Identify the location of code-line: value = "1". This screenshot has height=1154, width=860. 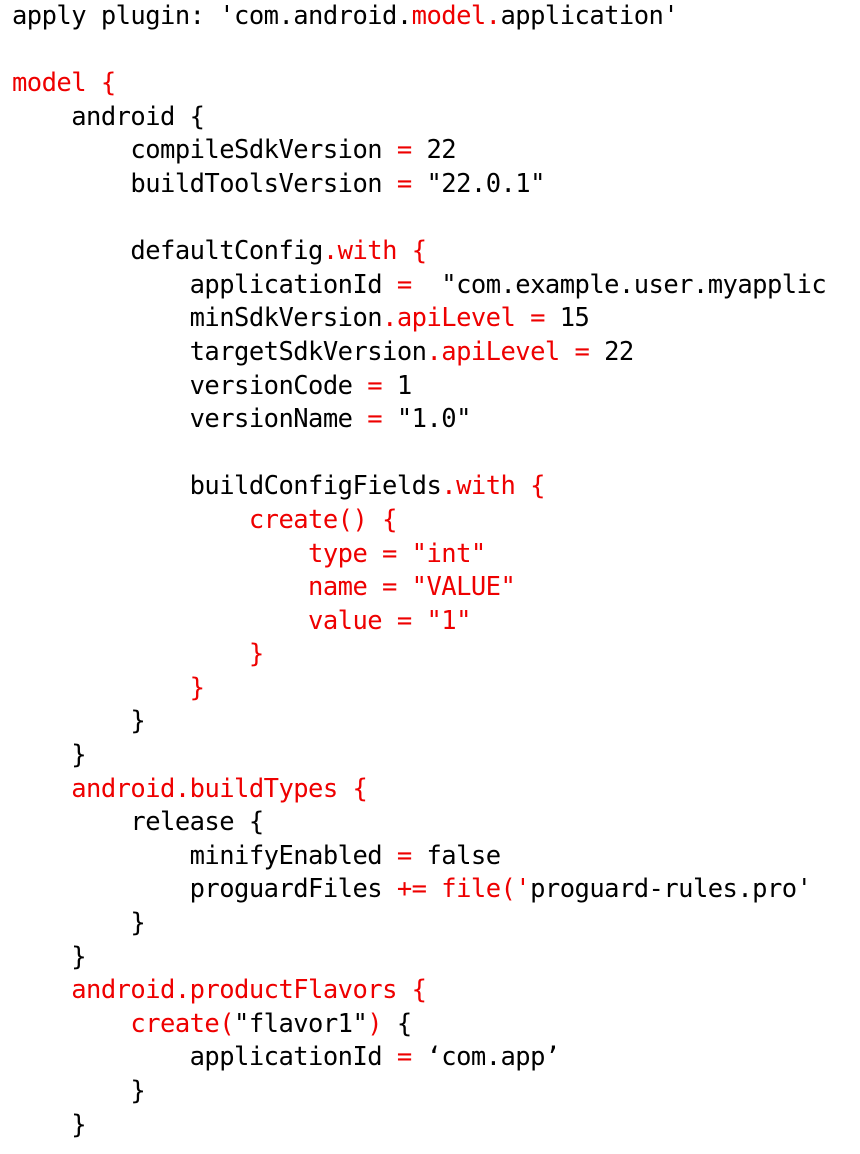
(436, 622).